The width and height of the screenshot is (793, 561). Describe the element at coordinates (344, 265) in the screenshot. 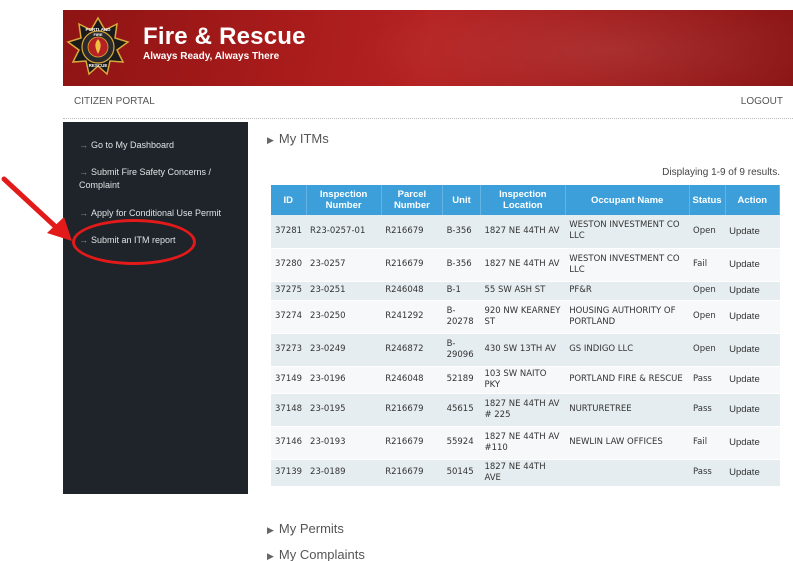

I see `cell-inspection-number: 23-0257` at that location.